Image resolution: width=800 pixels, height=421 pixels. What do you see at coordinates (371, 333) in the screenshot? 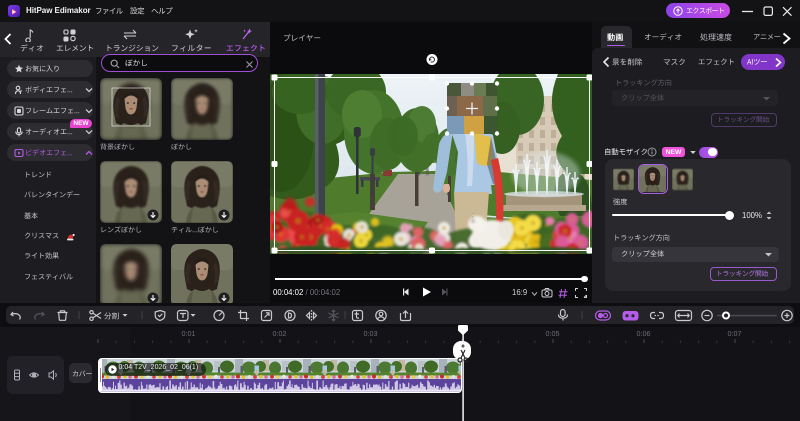
I see `svg-text: 0:03` at bounding box center [371, 333].